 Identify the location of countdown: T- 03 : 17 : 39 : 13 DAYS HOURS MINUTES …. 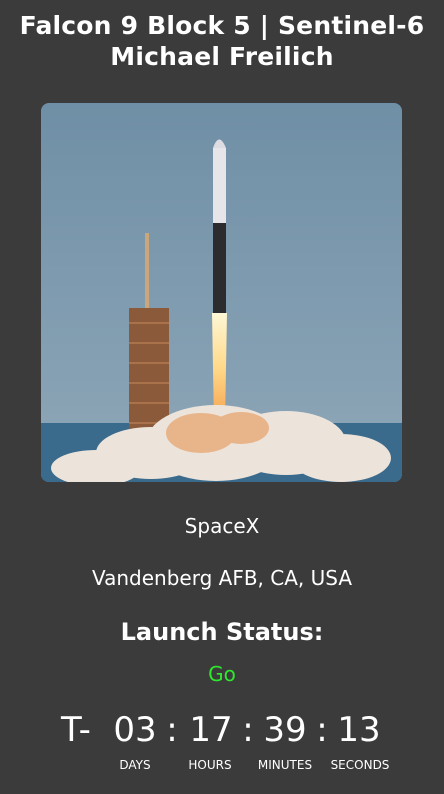
(222, 743).